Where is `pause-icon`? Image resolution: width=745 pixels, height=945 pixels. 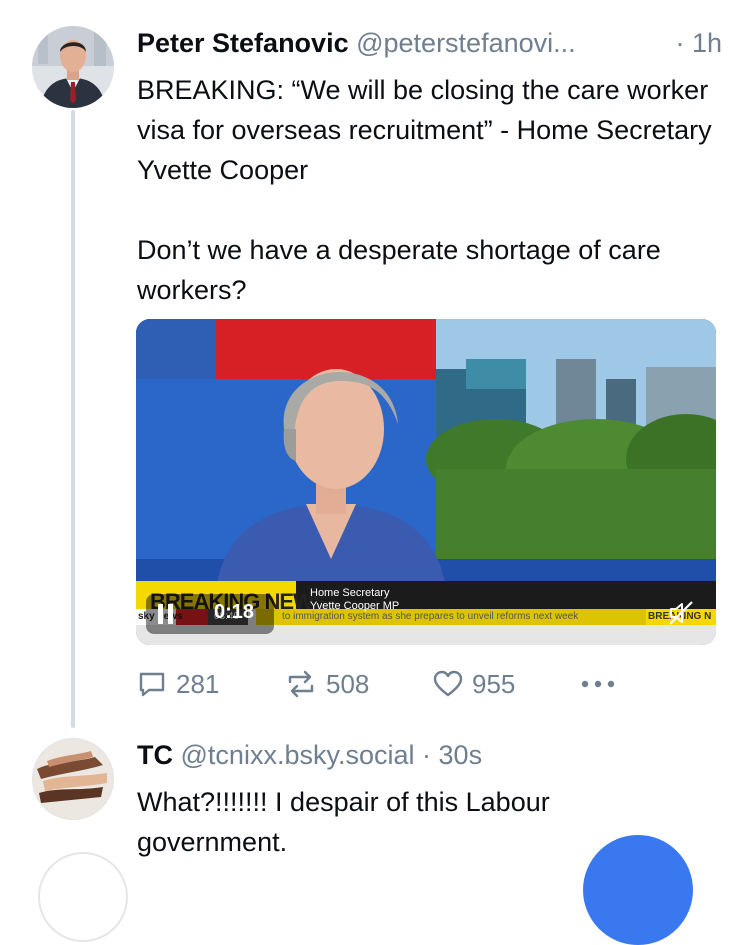
pause-icon is located at coordinates (166, 616).